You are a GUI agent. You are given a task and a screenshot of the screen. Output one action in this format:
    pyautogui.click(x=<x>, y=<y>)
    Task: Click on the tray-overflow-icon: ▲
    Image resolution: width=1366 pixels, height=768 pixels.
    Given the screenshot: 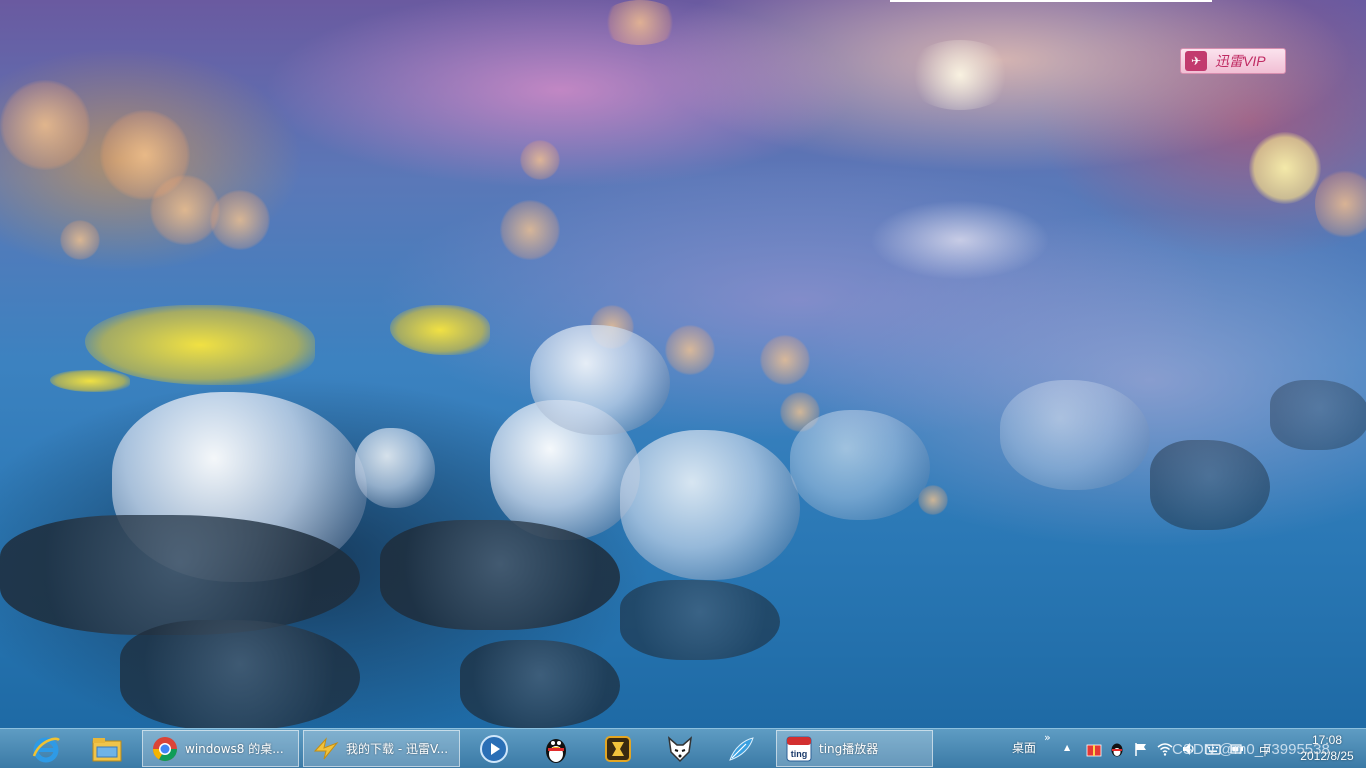 What is the action you would take?
    pyautogui.click(x=1067, y=747)
    